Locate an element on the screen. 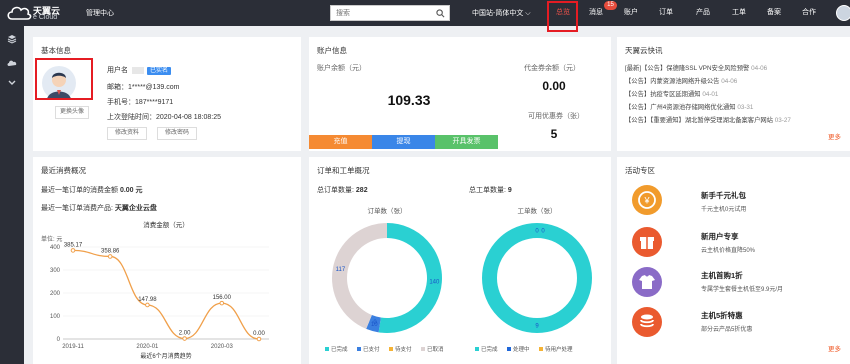  nav-tickets: 工单 is located at coordinates (739, 13).